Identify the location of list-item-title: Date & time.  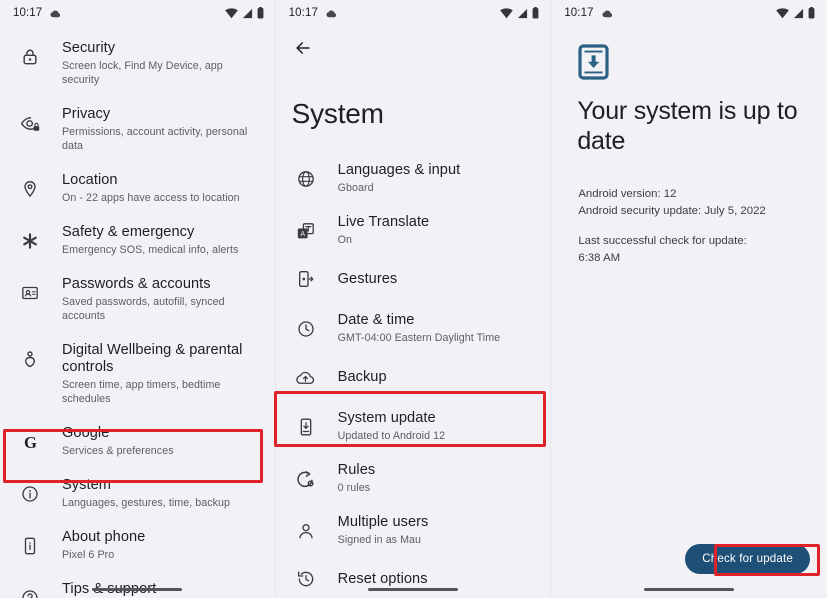
(376, 320).